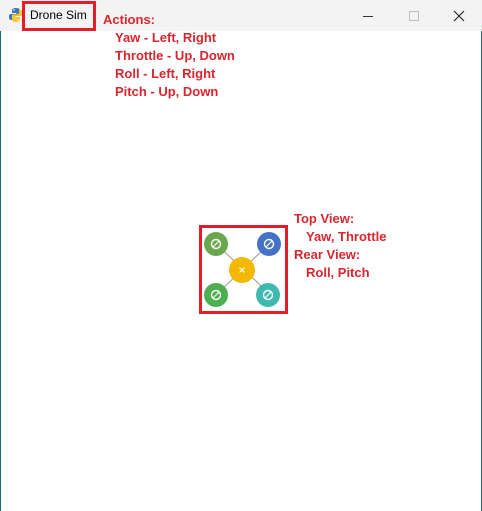 Image resolution: width=482 pixels, height=511 pixels. I want to click on drone-top-view, so click(242, 269).